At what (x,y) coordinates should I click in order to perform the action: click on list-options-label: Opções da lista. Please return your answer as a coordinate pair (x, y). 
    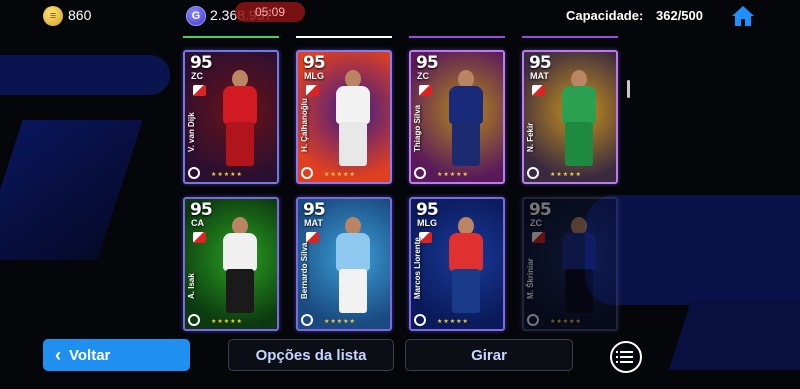
    Looking at the image, I should click on (311, 355).